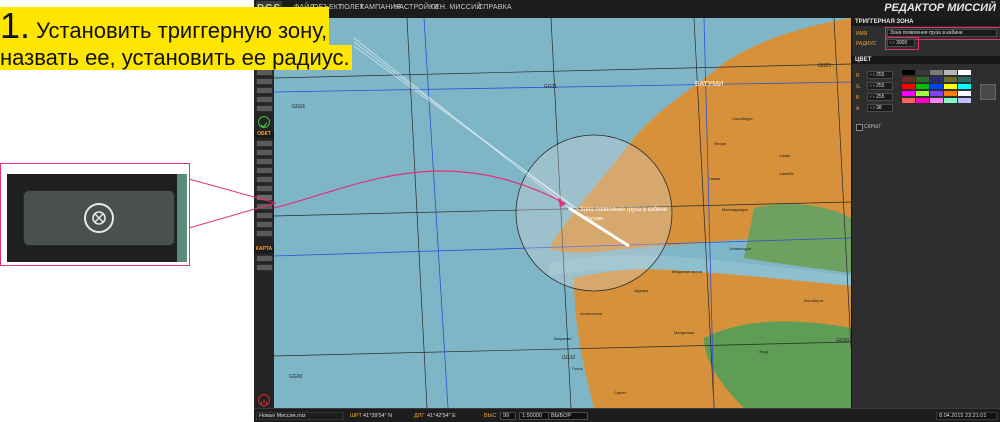  What do you see at coordinates (264, 90) in the screenshot?
I see `toolbar-button-cockpit` at bounding box center [264, 90].